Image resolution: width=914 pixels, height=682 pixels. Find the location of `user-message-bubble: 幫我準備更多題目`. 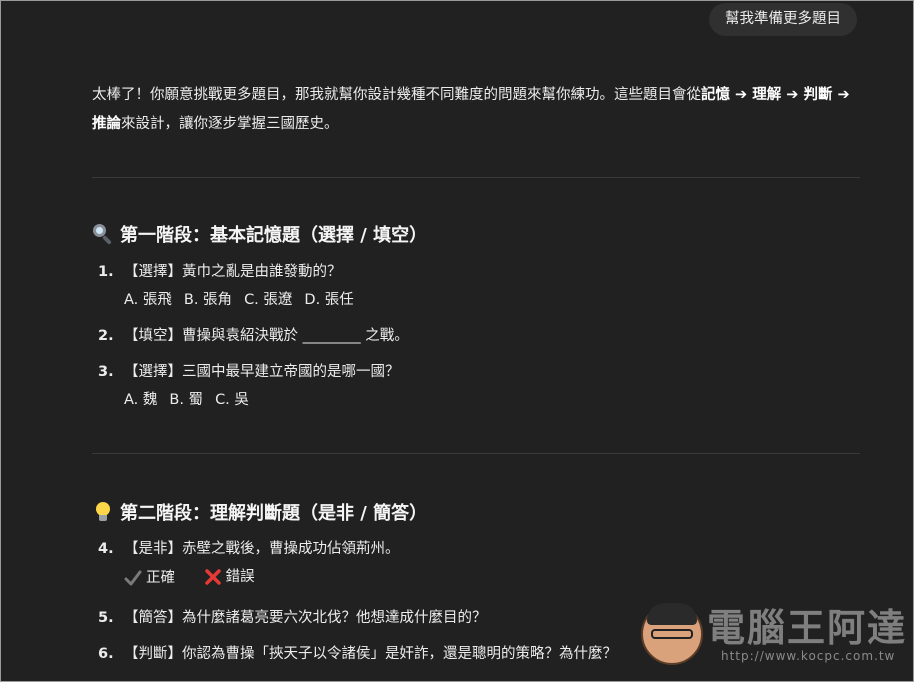

user-message-bubble: 幫我準備更多題目 is located at coordinates (783, 19).